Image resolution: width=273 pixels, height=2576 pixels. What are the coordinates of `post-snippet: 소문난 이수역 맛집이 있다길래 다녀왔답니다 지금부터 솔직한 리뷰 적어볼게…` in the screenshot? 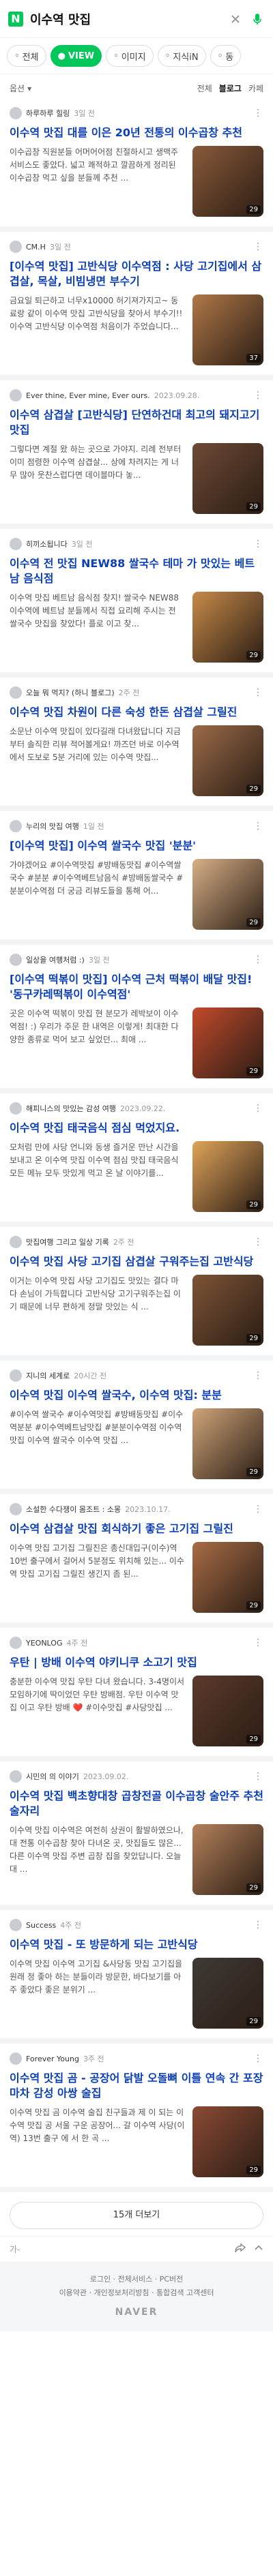 It's located at (98, 757).